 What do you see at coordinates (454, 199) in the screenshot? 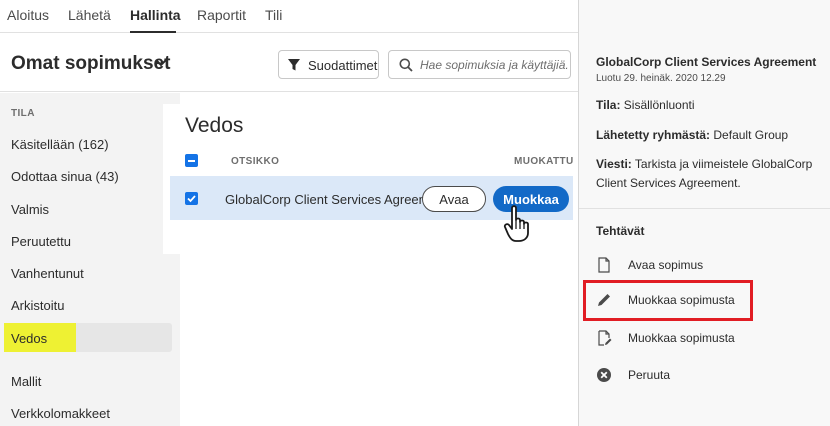
I see `open-button: Avaa` at bounding box center [454, 199].